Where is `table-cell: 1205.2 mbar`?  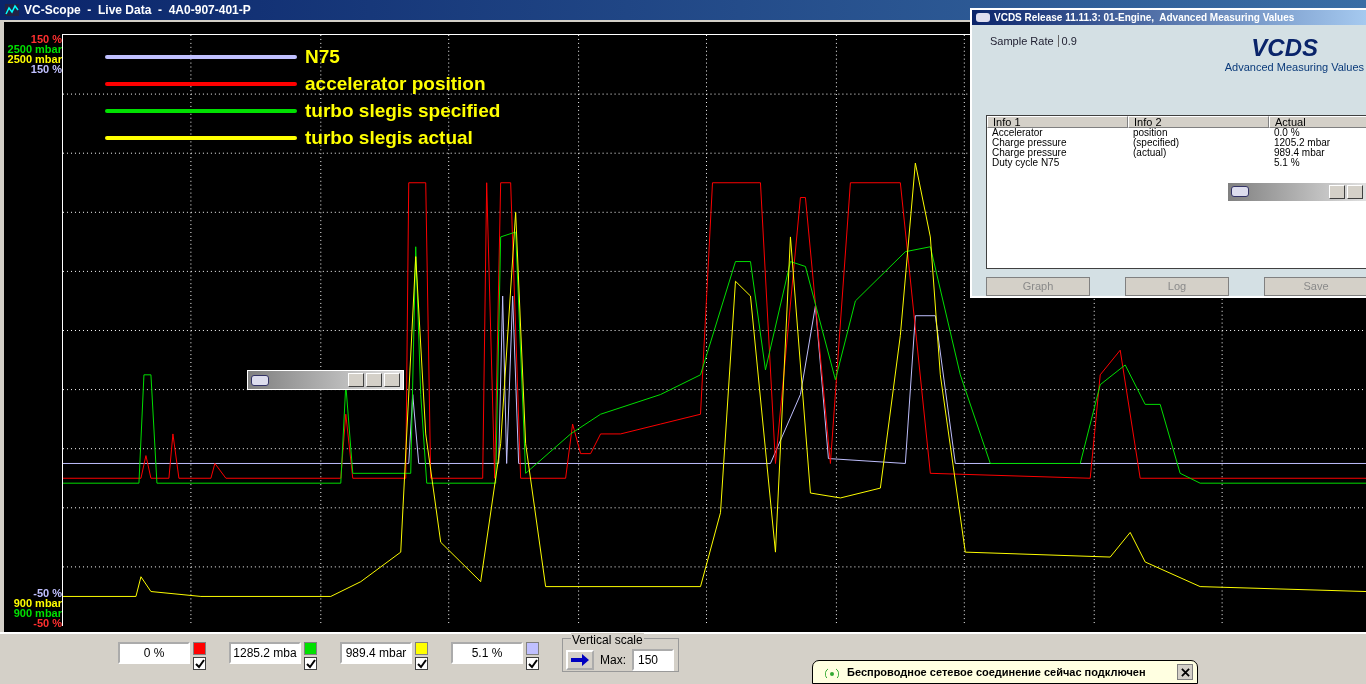
table-cell: 1205.2 mbar is located at coordinates (1302, 142).